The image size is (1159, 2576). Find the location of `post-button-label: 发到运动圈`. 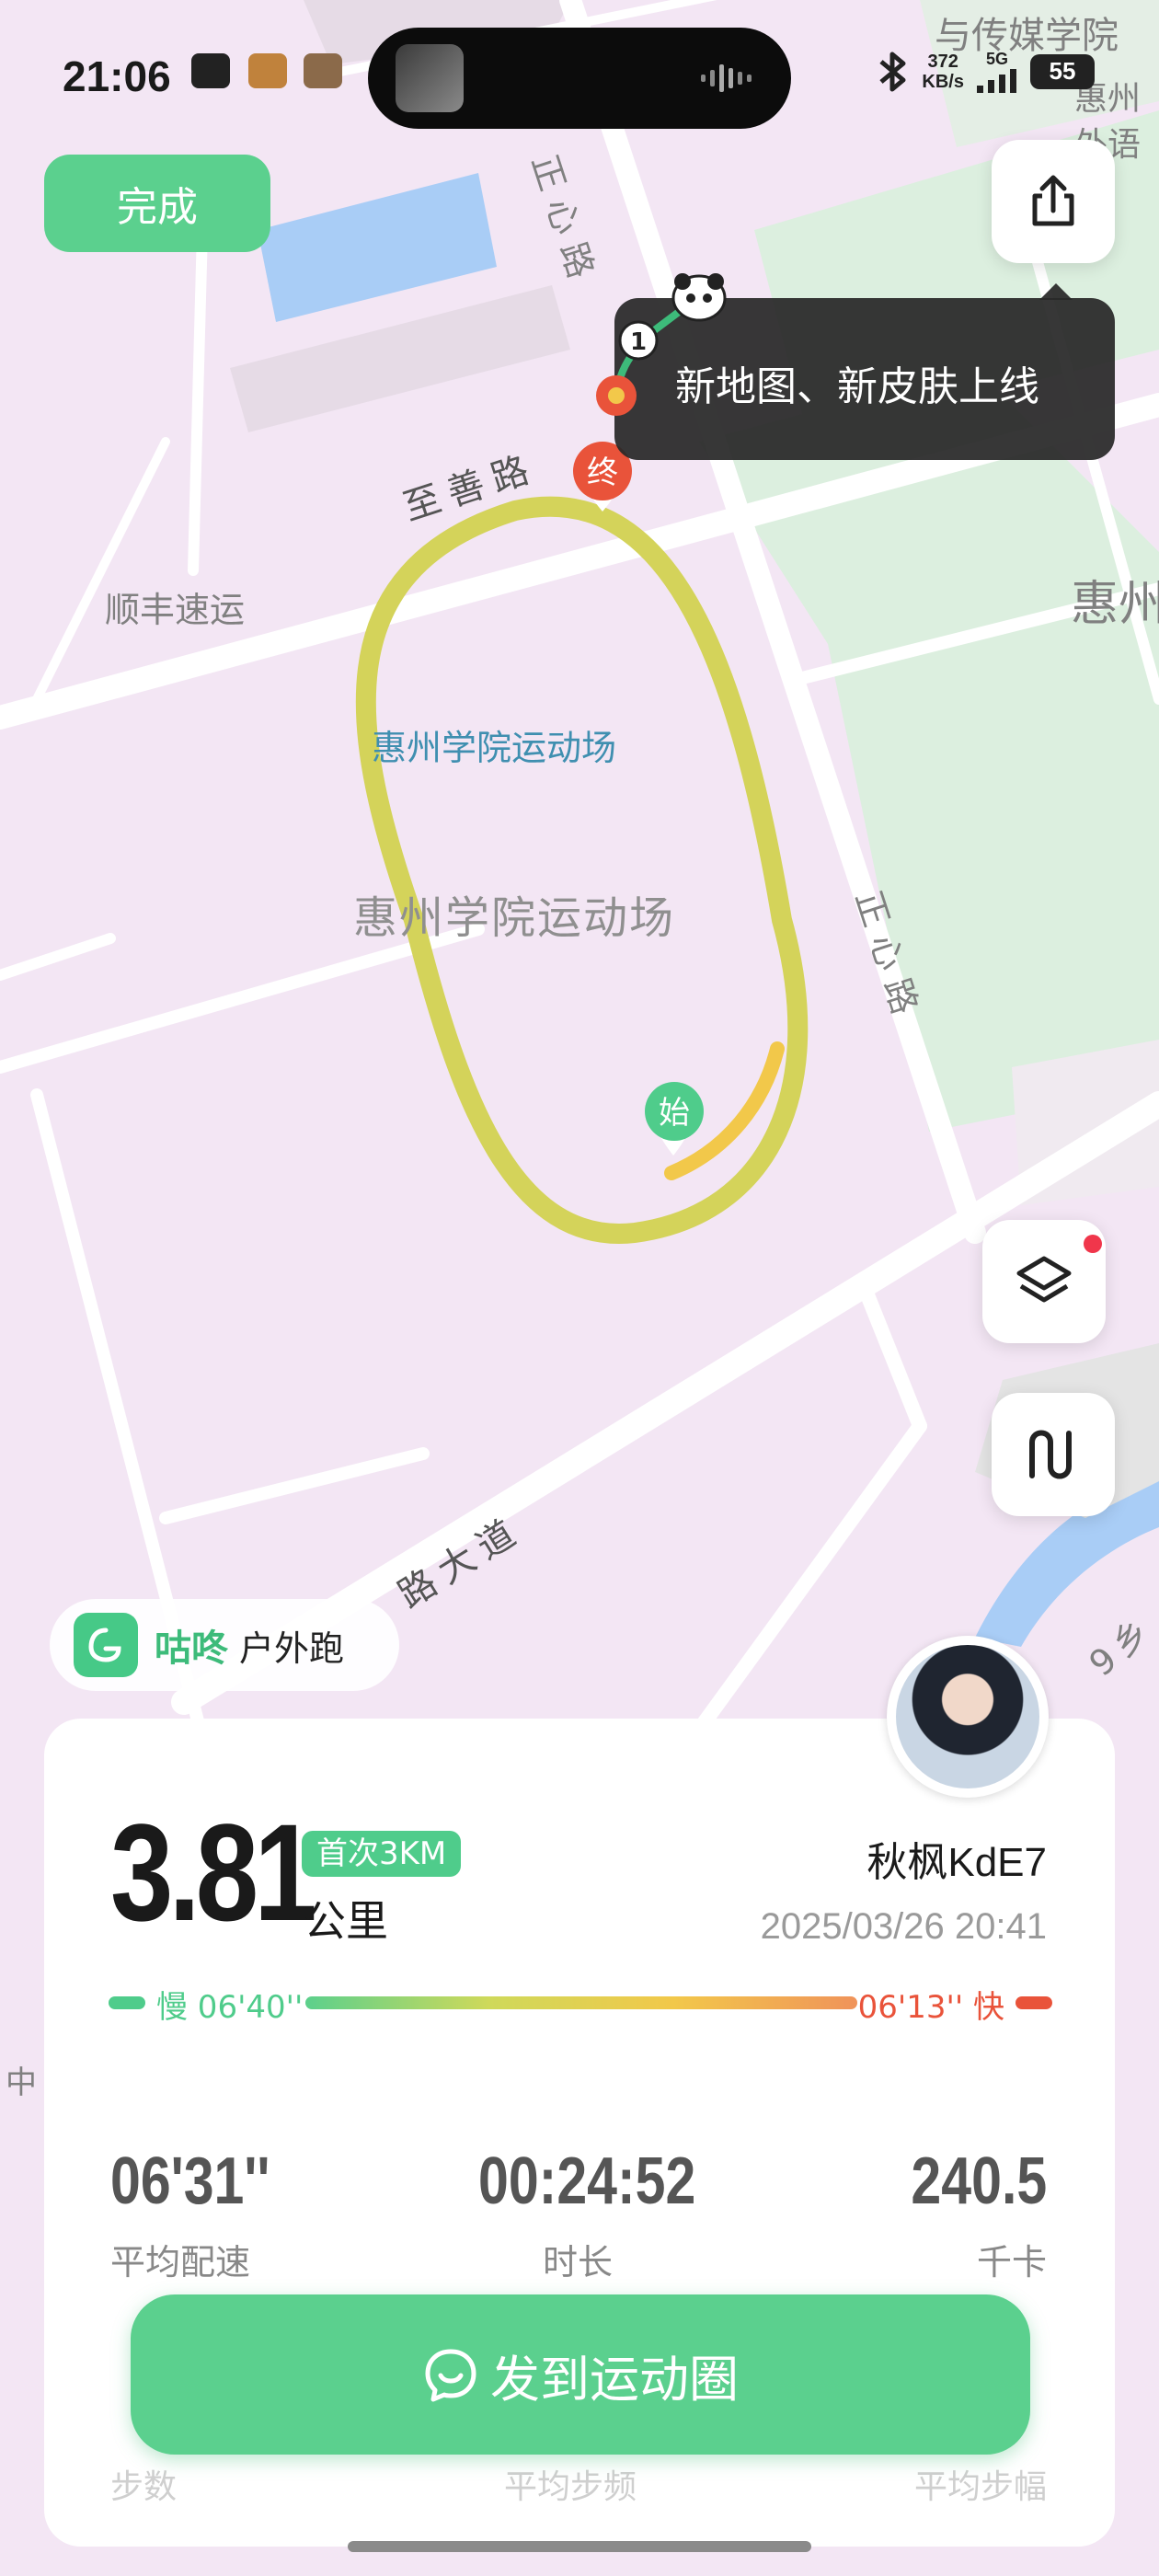

post-button-label: 发到运动圈 is located at coordinates (614, 2379).